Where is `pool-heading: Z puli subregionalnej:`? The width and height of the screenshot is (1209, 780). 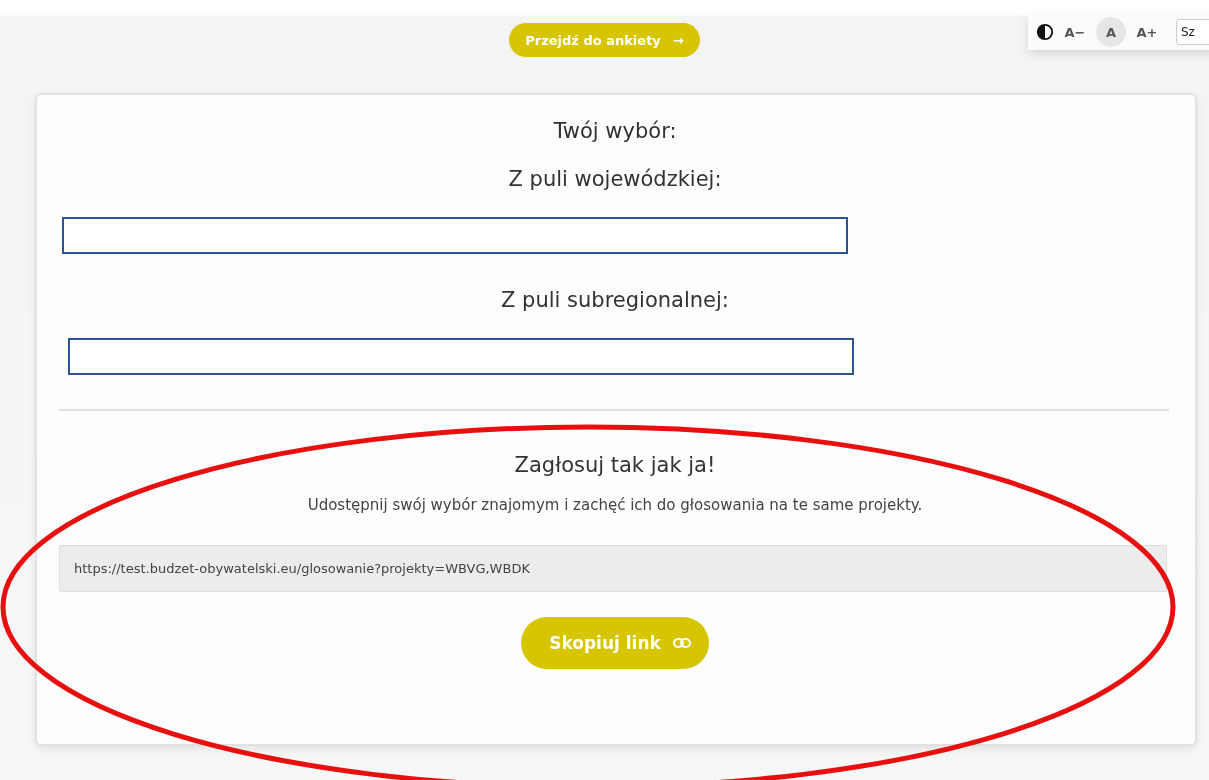
pool-heading: Z puli subregionalnej: is located at coordinates (615, 300).